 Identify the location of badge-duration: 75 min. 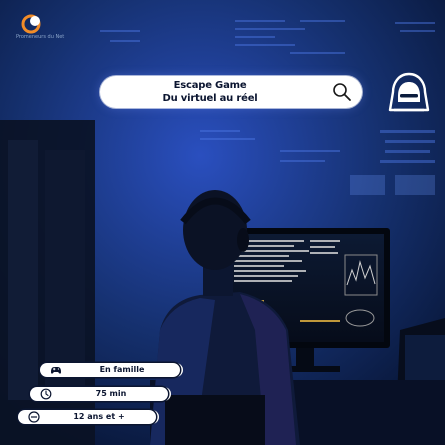
(99, 394).